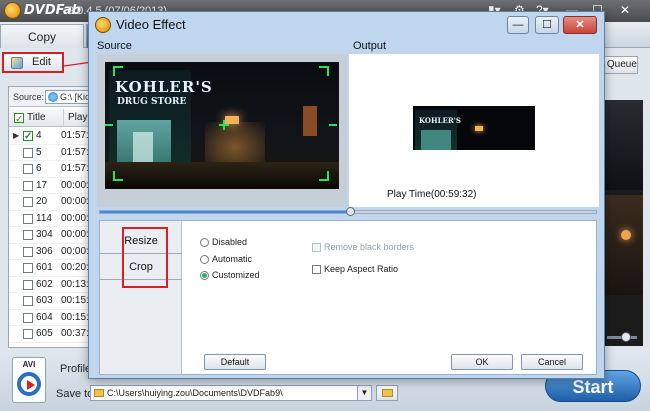 Image resolution: width=650 pixels, height=411 pixels. I want to click on remove-black-borders-checkbox: Remove black borders, so click(363, 247).